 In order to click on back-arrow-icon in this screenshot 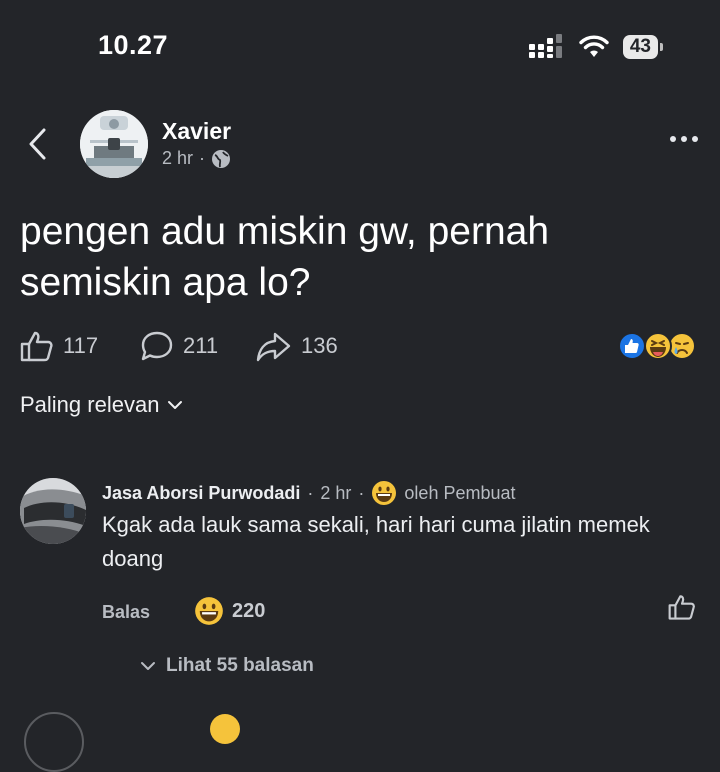, I will do `click(38, 144)`.